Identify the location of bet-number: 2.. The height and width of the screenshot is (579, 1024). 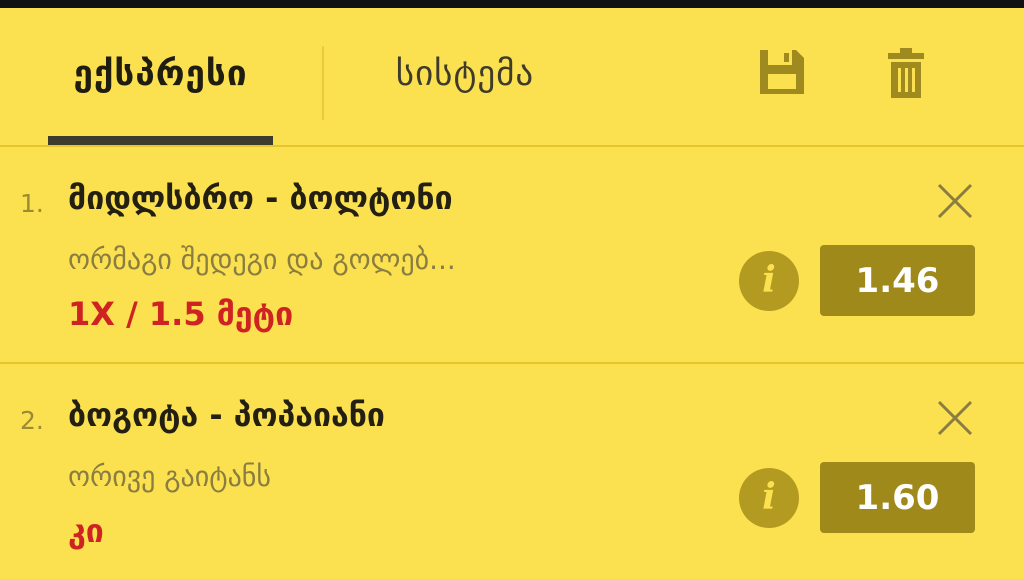
(32, 420).